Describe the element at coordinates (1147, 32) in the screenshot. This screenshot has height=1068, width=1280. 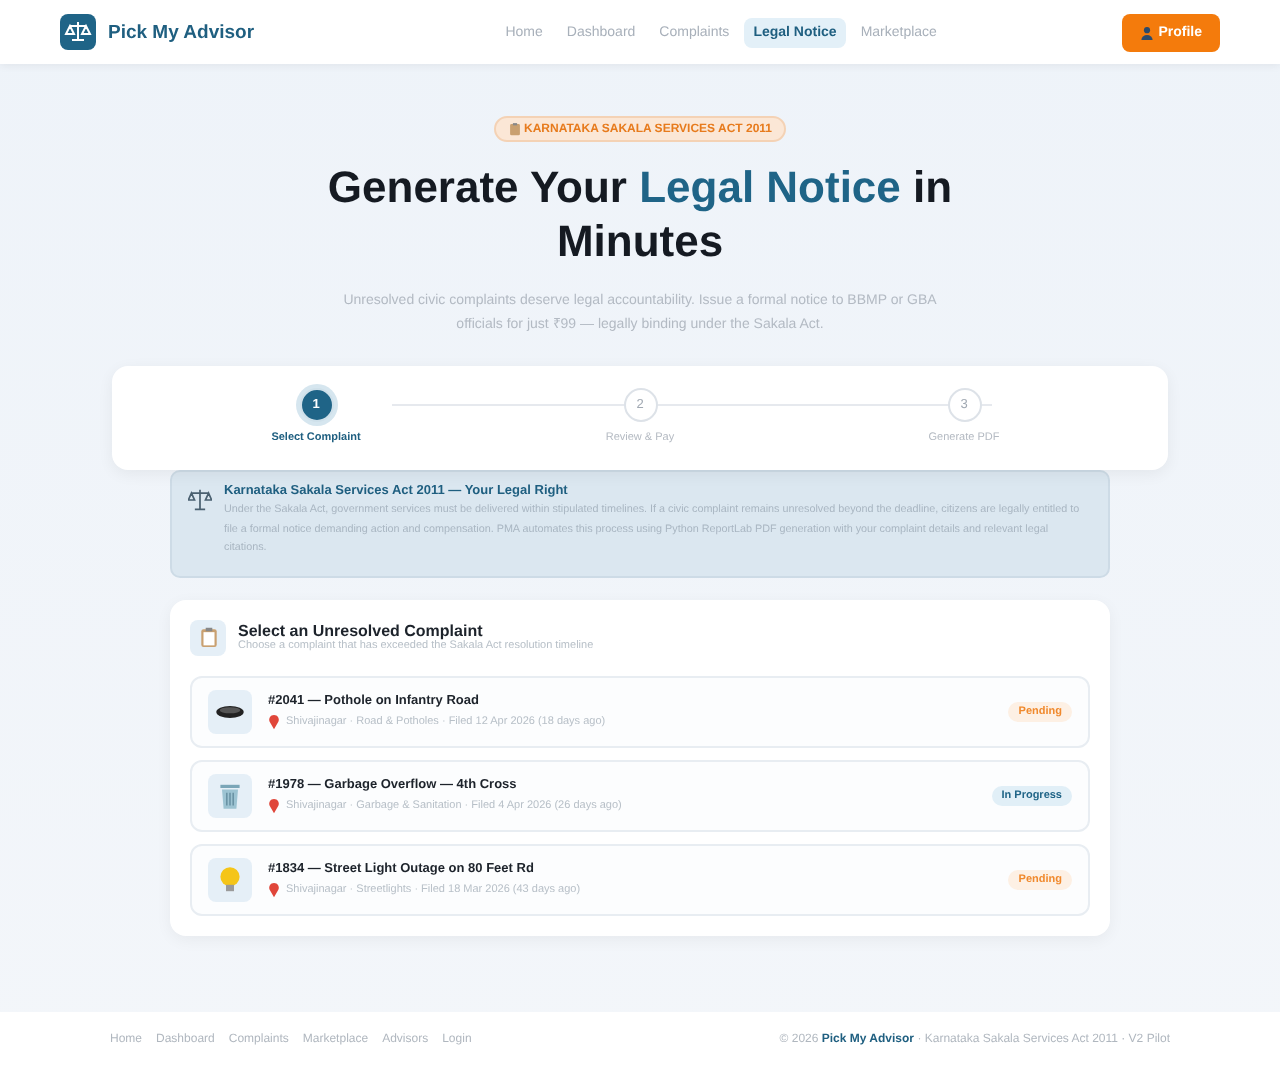
I see `person-icon` at that location.